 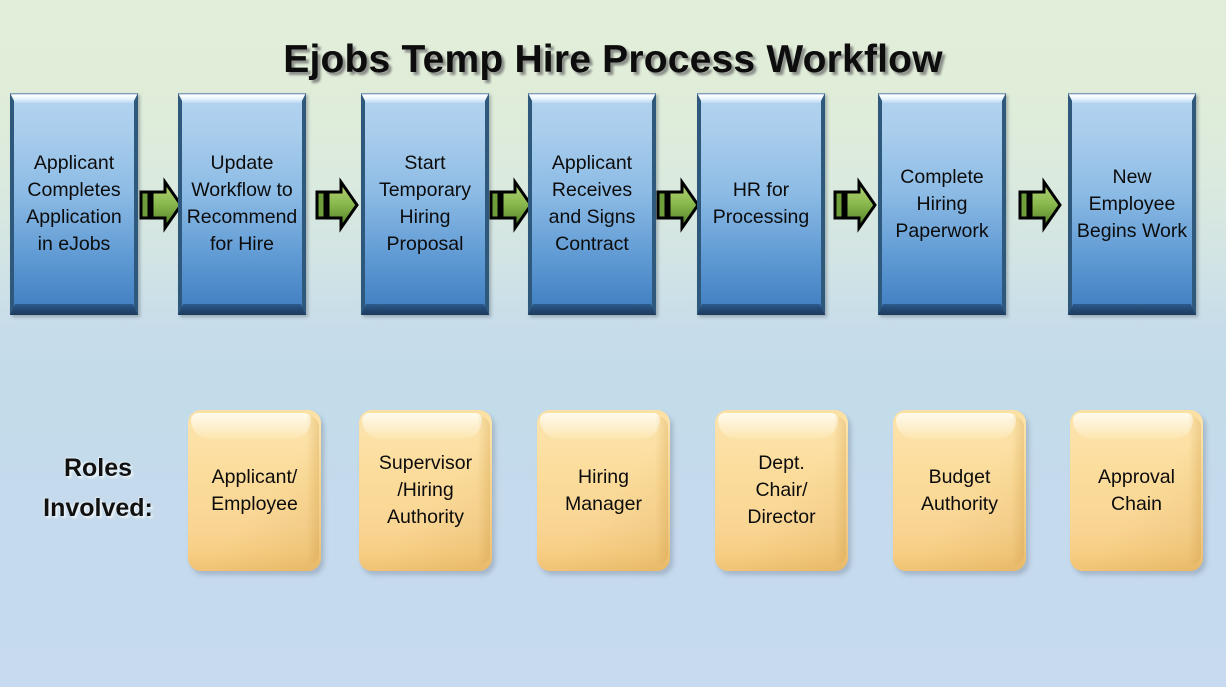 What do you see at coordinates (98, 488) in the screenshot?
I see `roles-involved-heading: Roles Involved:` at bounding box center [98, 488].